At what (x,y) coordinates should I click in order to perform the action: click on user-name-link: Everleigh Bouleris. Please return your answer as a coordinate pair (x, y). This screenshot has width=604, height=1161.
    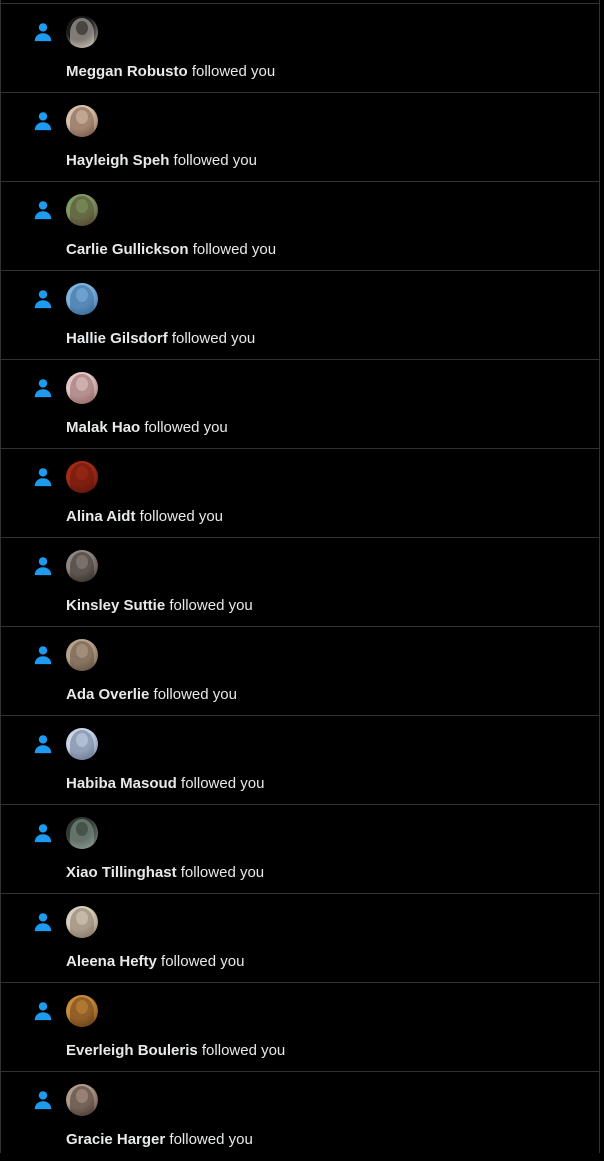
    Looking at the image, I should click on (132, 1050).